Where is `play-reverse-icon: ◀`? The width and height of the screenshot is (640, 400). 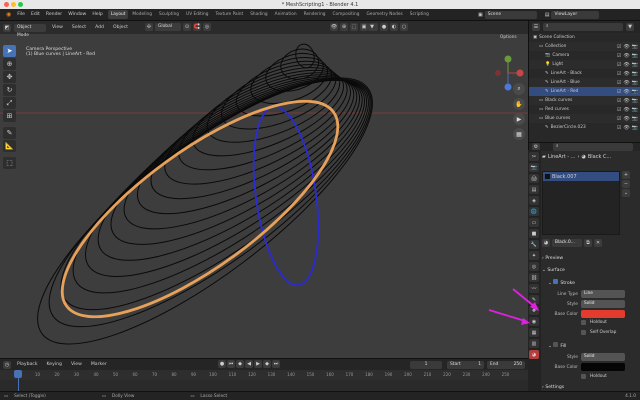
play-reverse-icon: ◀ is located at coordinates (249, 364).